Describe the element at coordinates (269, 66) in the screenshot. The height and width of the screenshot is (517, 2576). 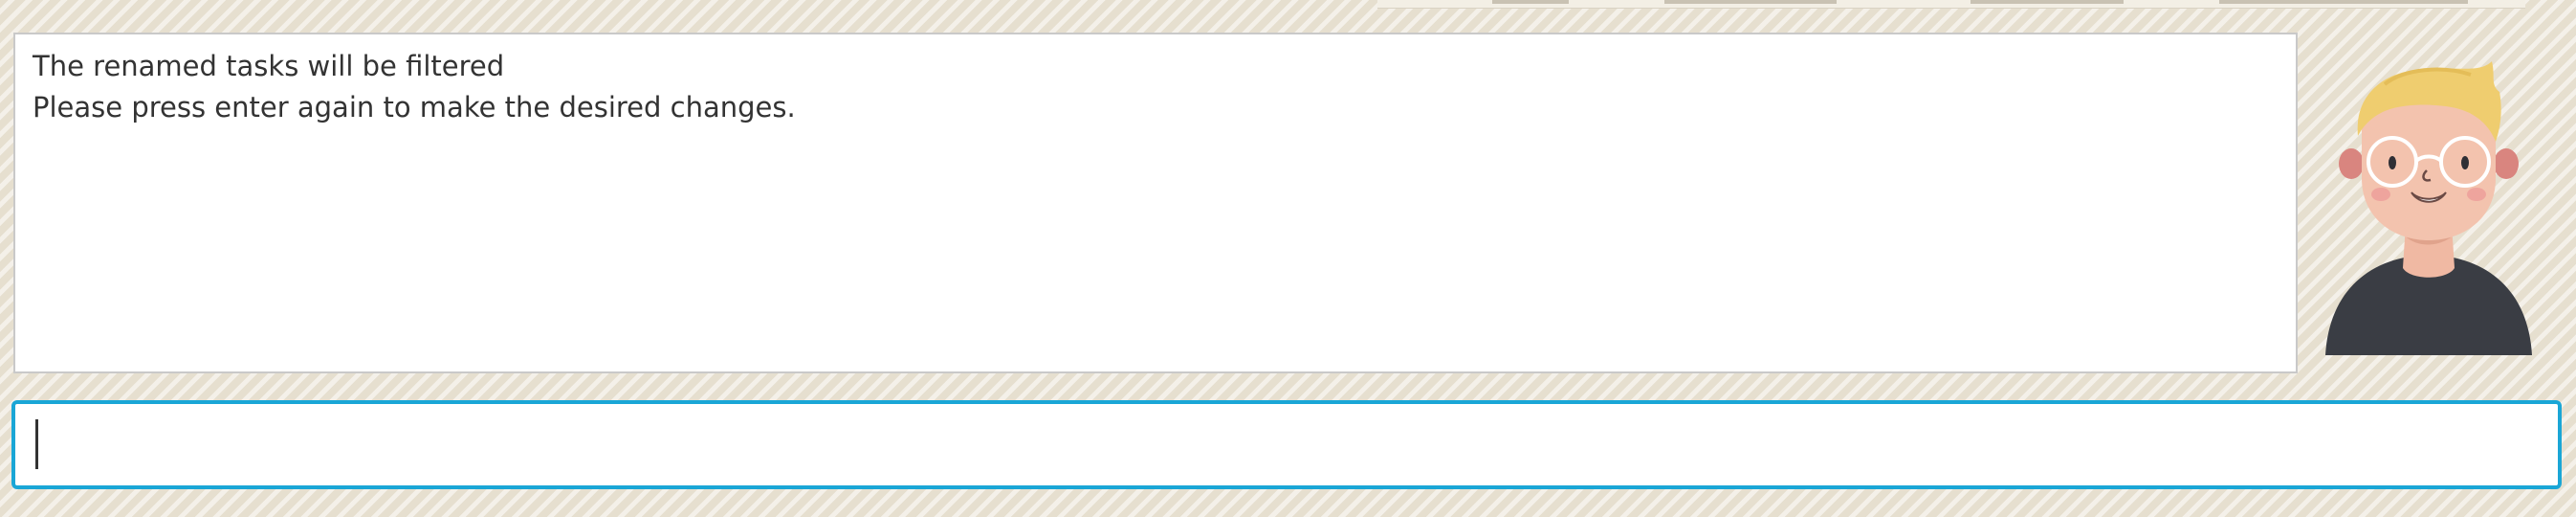
I see `response-line-1: The renamed tasks will be filtered` at that location.